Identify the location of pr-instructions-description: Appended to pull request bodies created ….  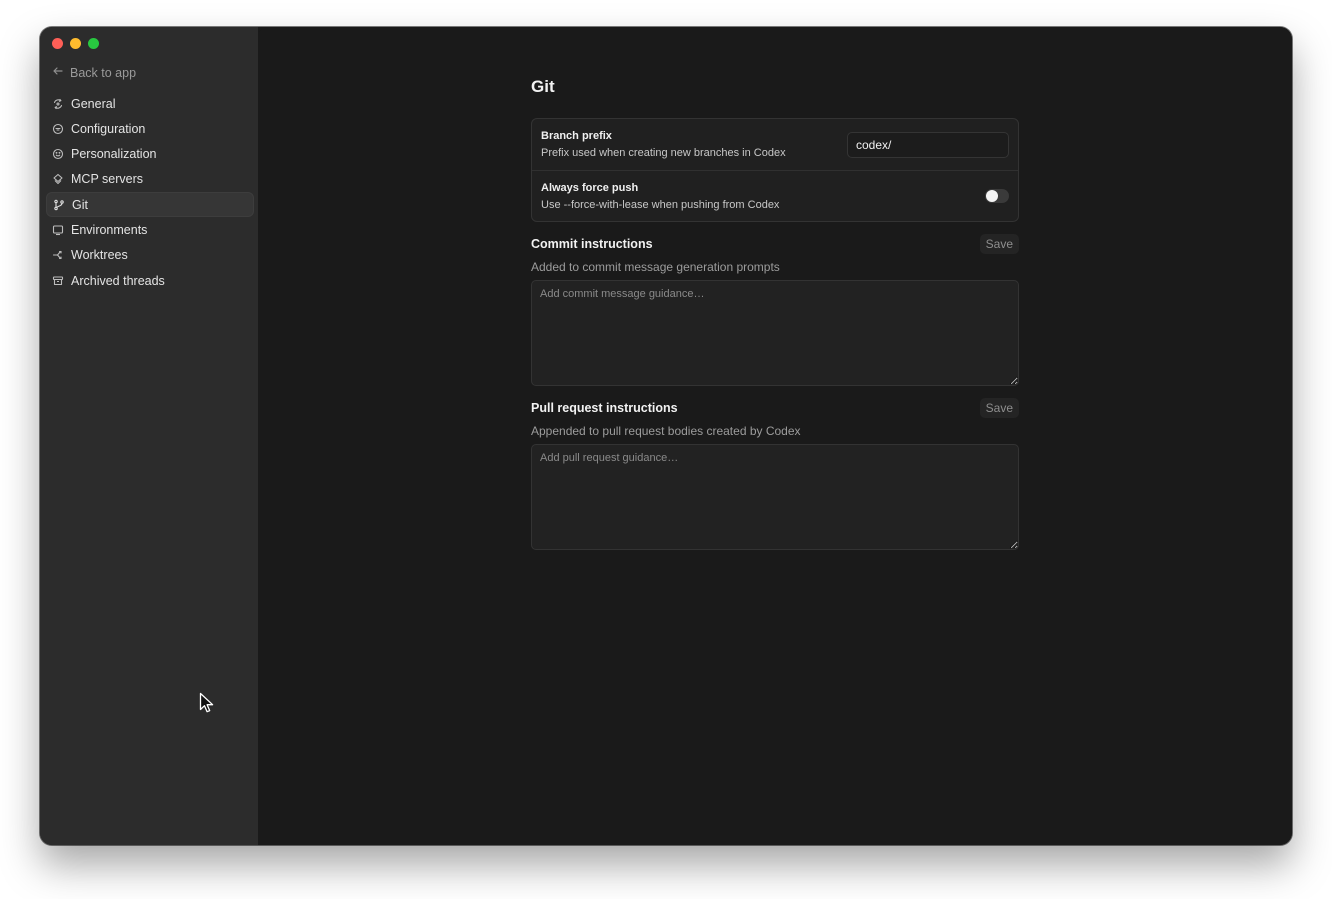
(666, 431).